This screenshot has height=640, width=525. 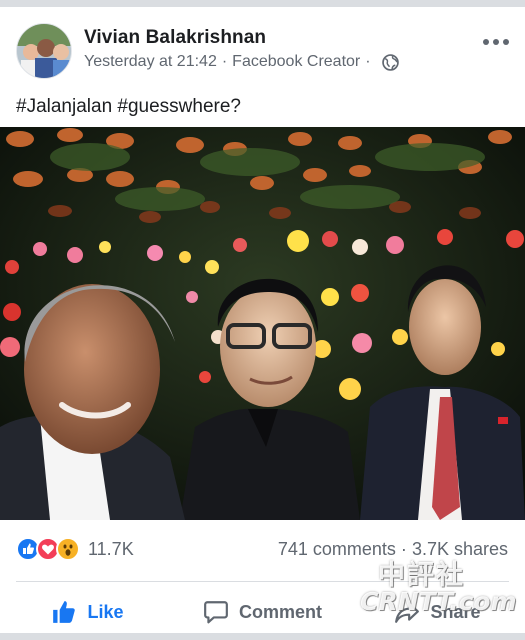 I want to click on comment-count: 741 comments, so click(x=337, y=549).